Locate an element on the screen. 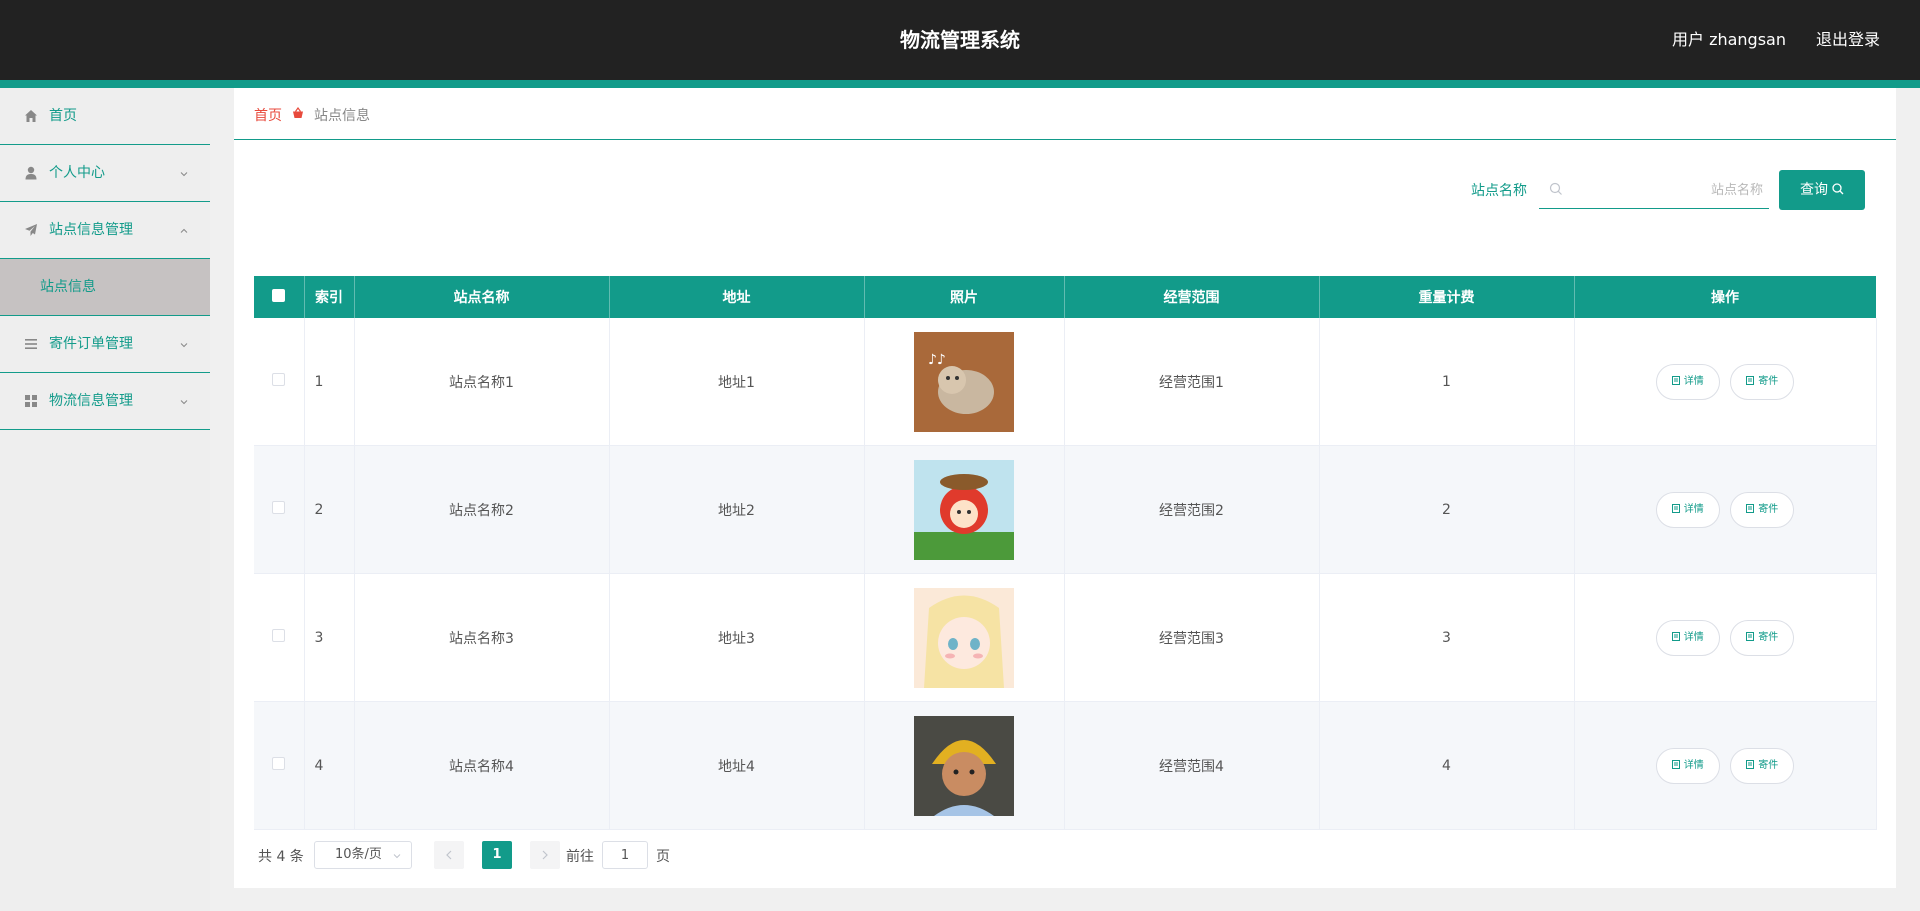  column-header: 地址 is located at coordinates (737, 297).